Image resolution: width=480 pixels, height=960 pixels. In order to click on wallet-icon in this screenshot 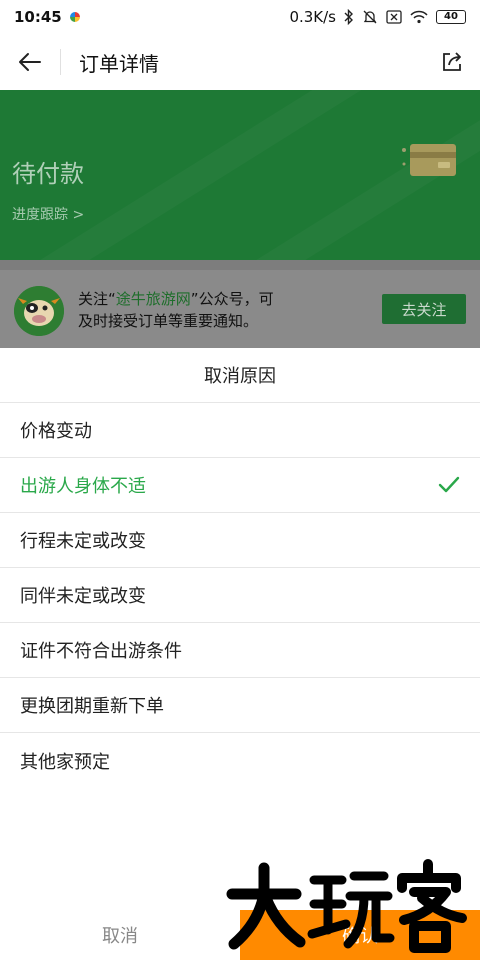, I will do `click(429, 160)`.